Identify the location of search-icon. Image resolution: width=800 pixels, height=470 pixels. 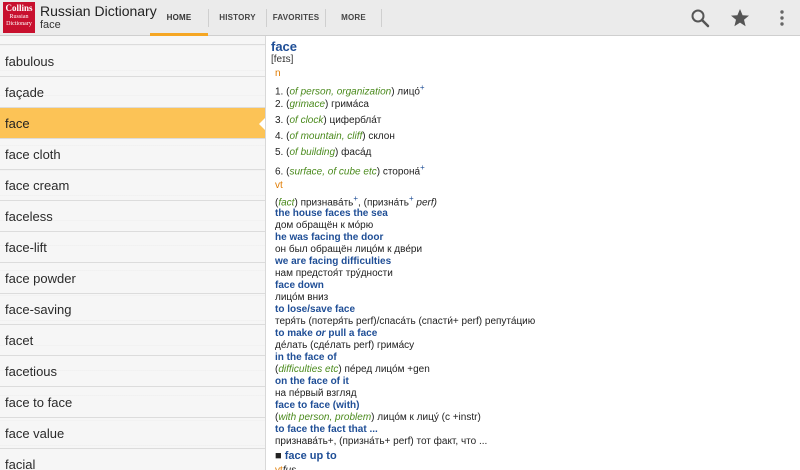
(700, 18).